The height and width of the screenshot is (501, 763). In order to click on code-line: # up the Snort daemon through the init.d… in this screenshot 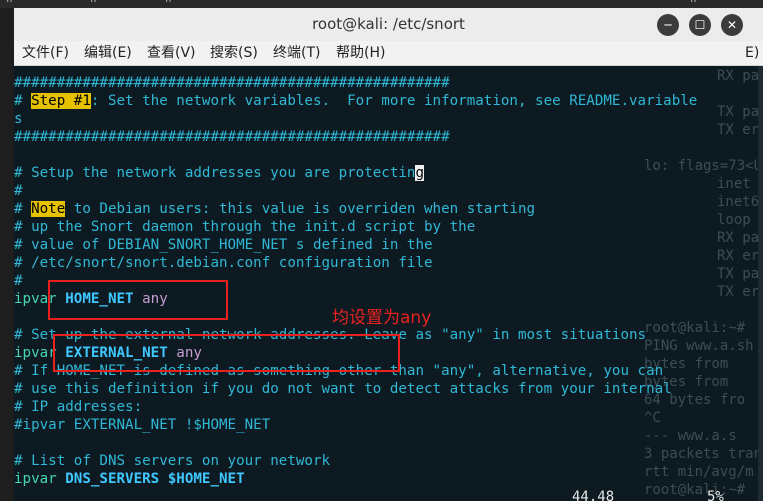, I will do `click(245, 227)`.